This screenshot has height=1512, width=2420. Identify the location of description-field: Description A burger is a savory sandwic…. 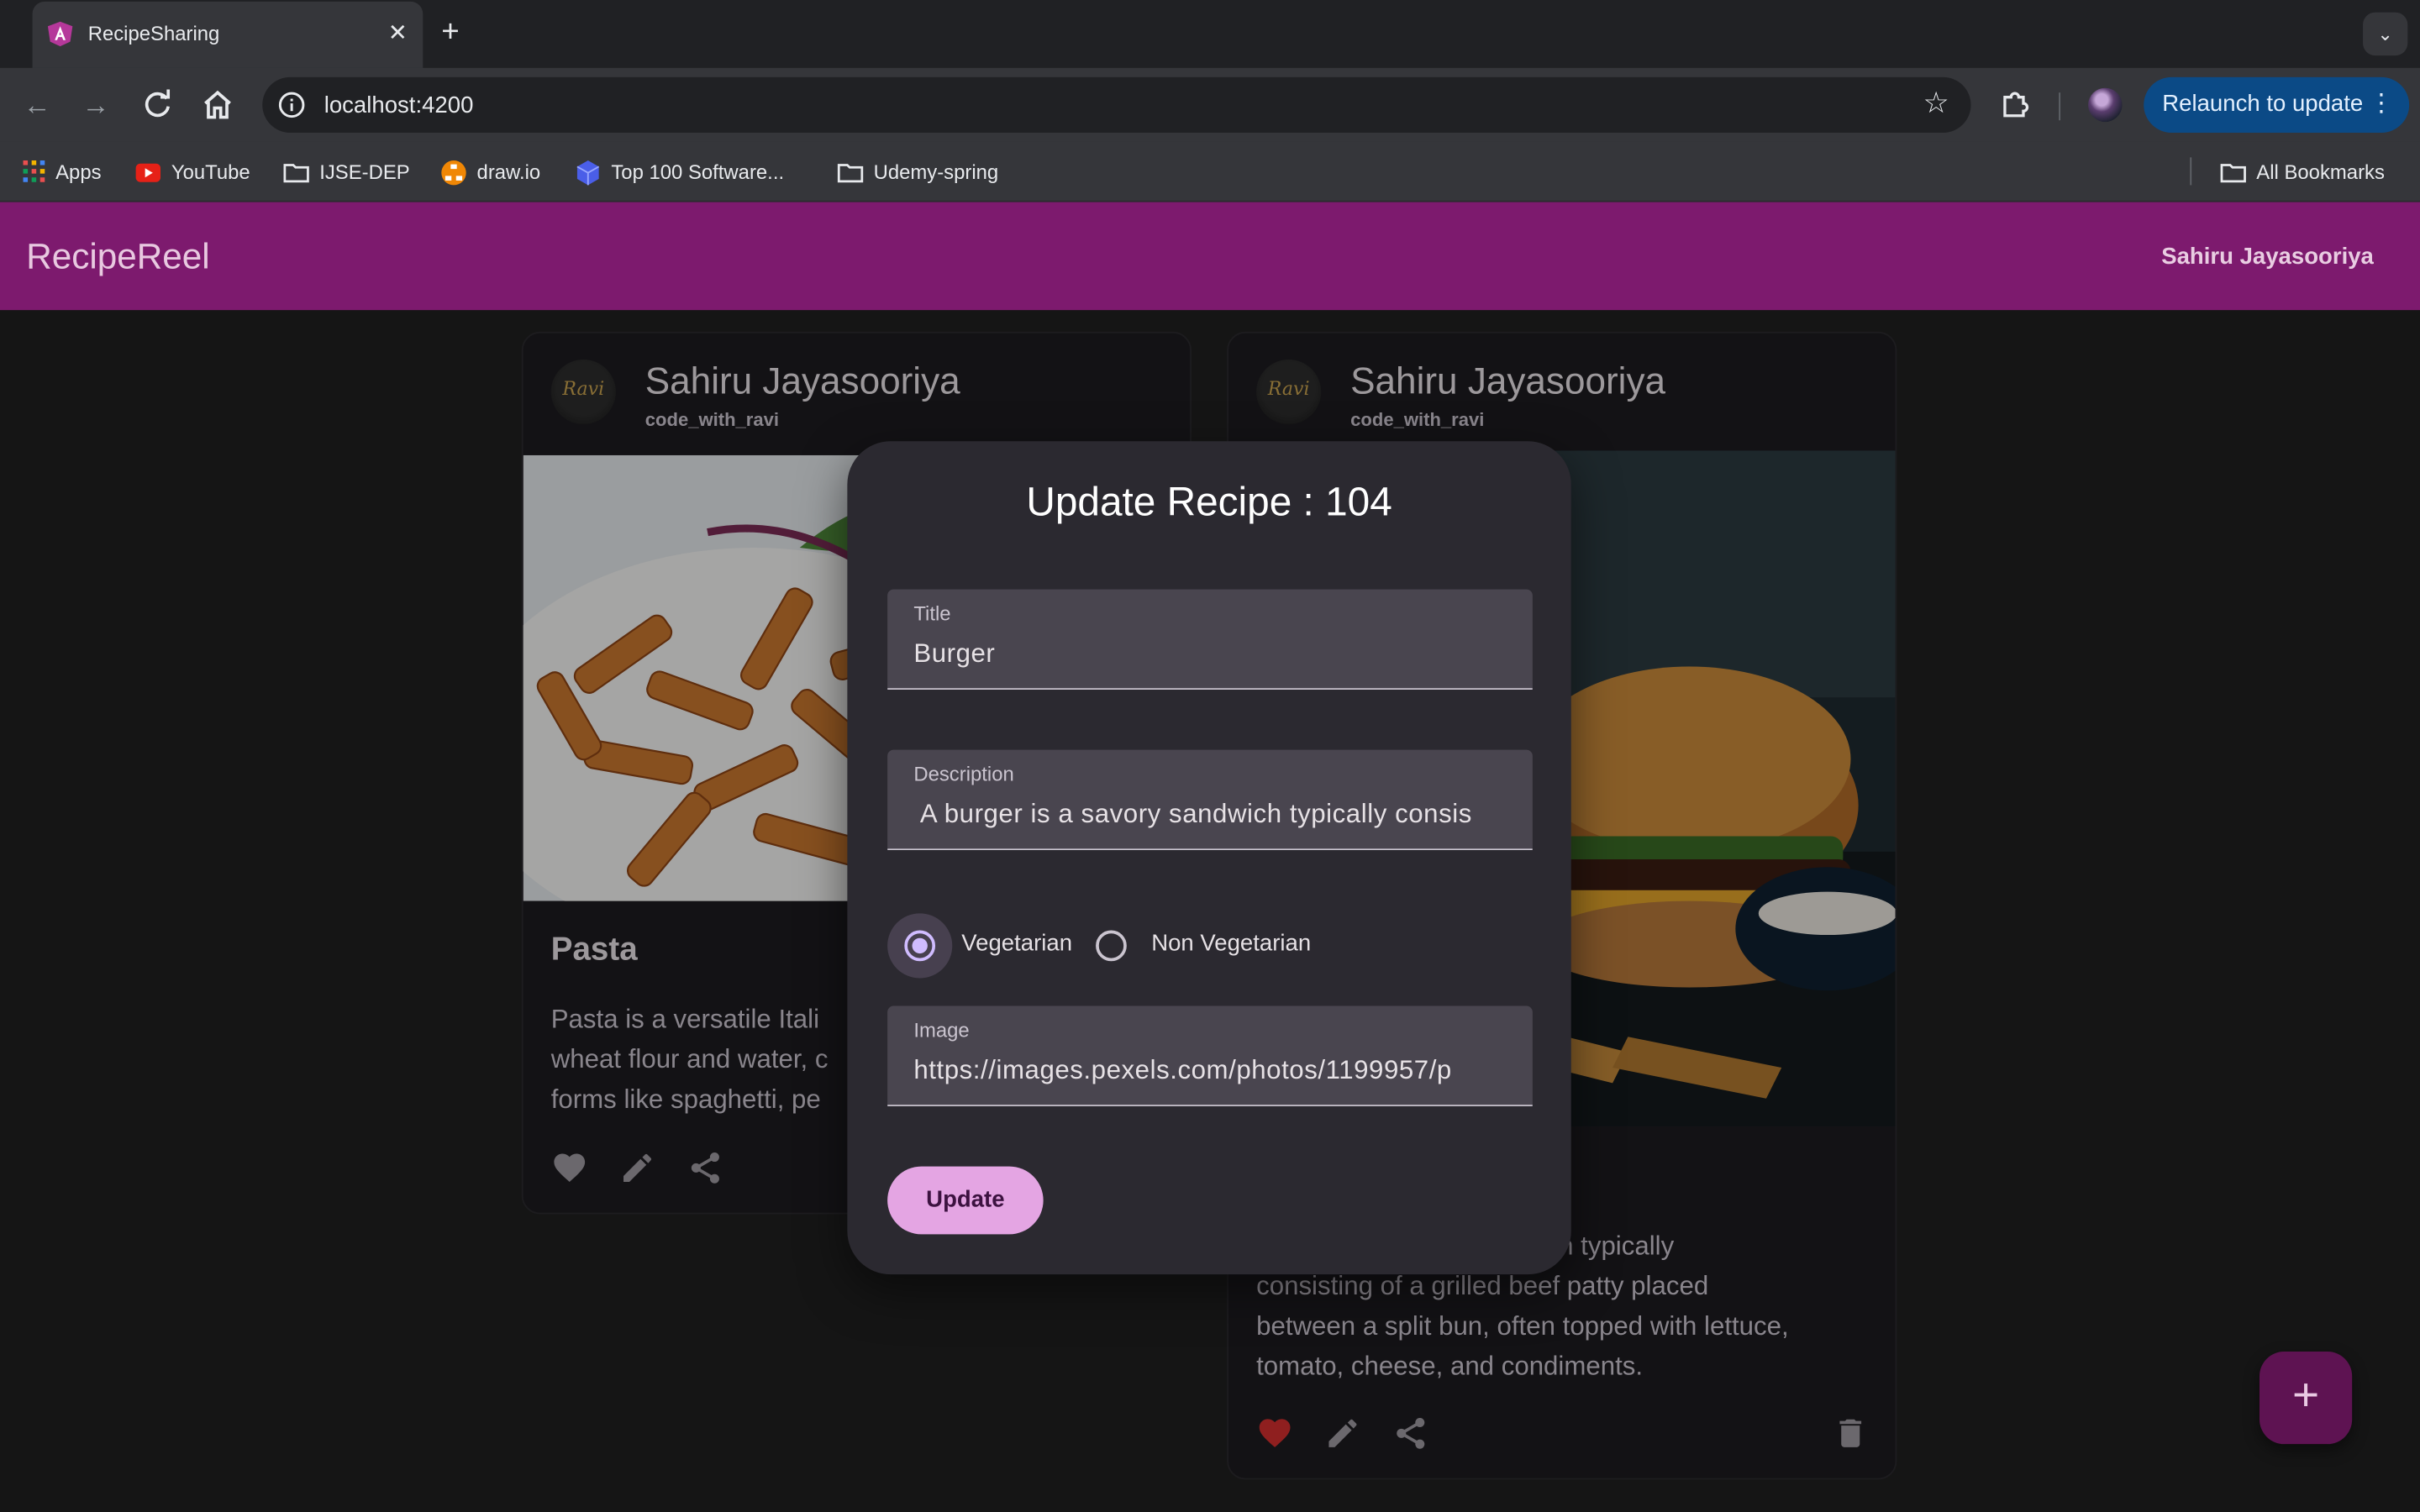
(1210, 800).